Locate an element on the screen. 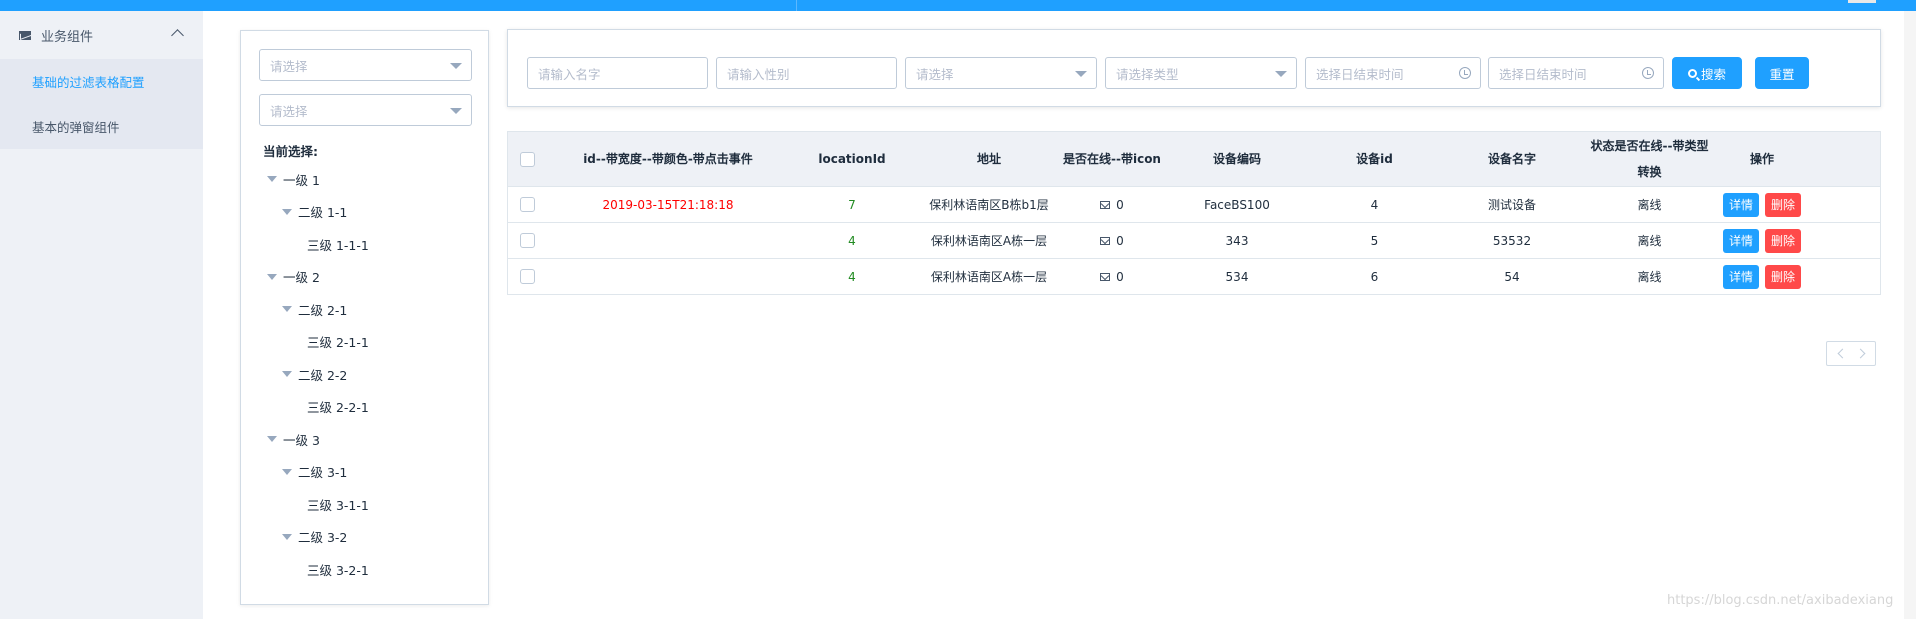 The image size is (1916, 619). header-status: 状态是否在线--带类型转换 is located at coordinates (1649, 159).